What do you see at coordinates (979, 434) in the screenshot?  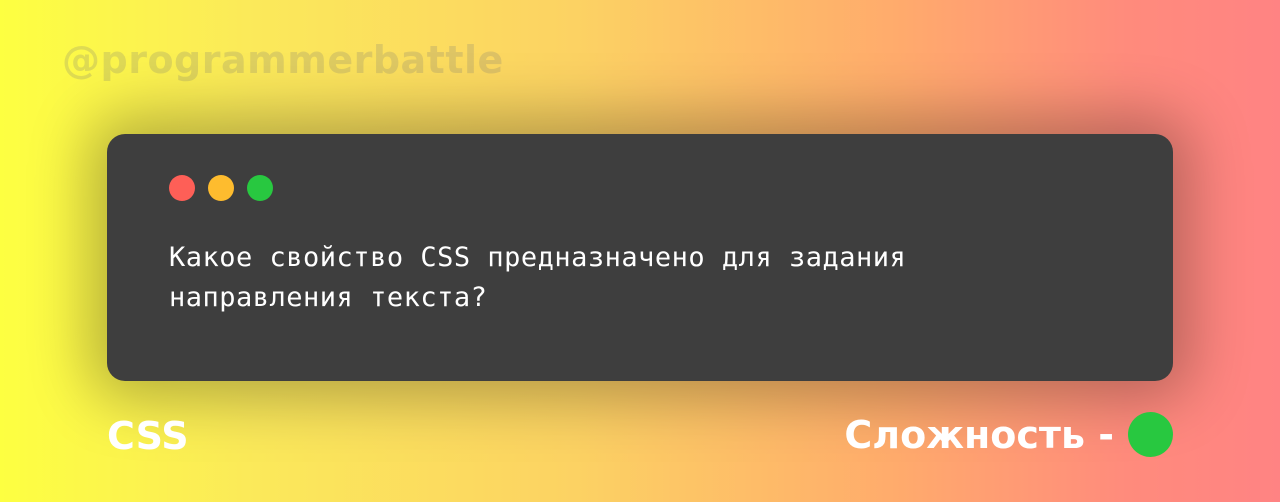 I see `difficulty-label: Сложность -` at bounding box center [979, 434].